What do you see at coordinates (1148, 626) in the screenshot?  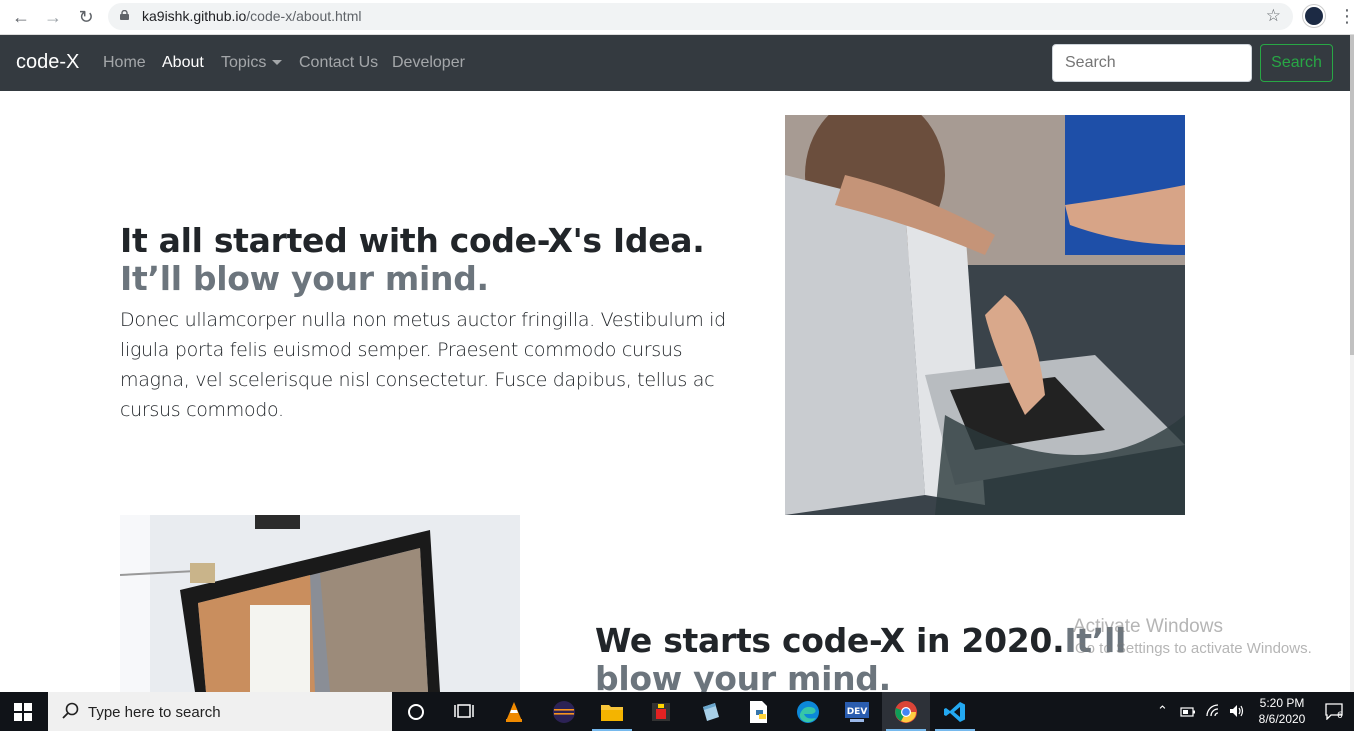 I see `activate-windows-title: Activate Windows` at bounding box center [1148, 626].